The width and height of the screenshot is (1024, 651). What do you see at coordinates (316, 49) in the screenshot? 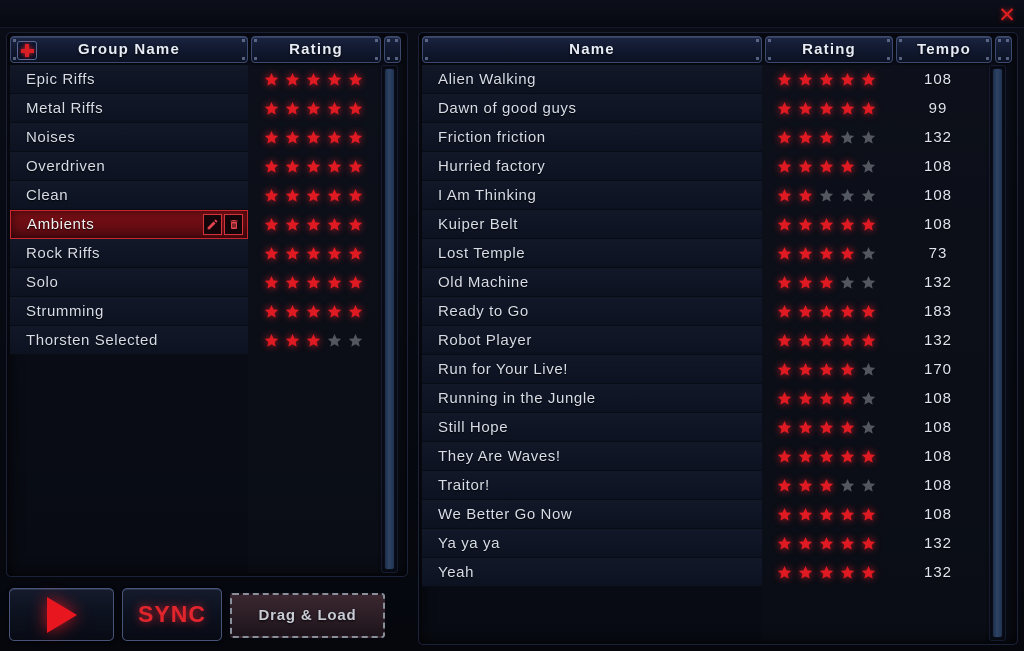
I see `column-header-rating: Rating` at bounding box center [316, 49].